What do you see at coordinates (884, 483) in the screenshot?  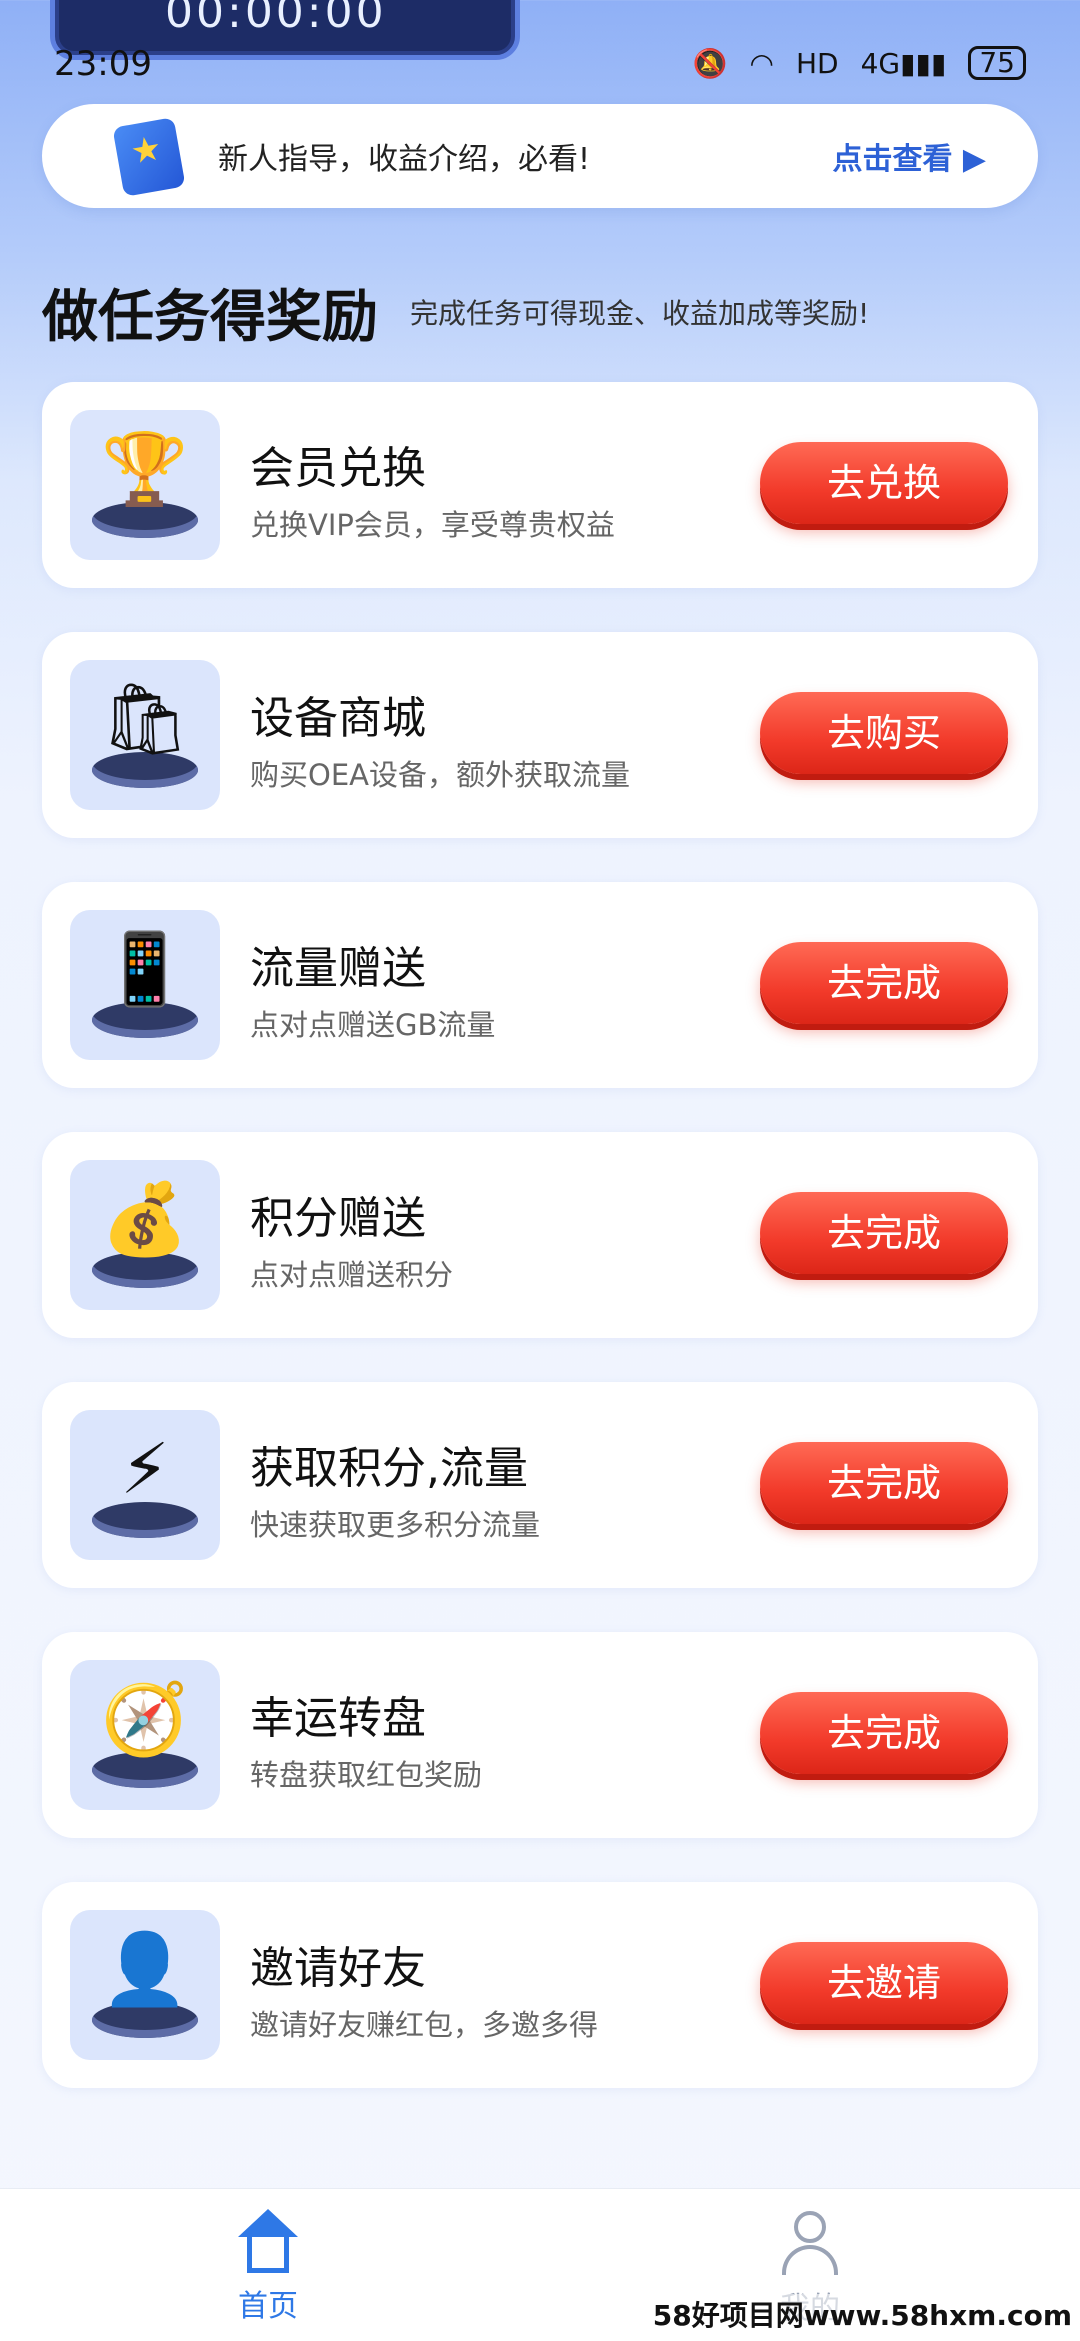 I see `exchange-button: 去兑换` at bounding box center [884, 483].